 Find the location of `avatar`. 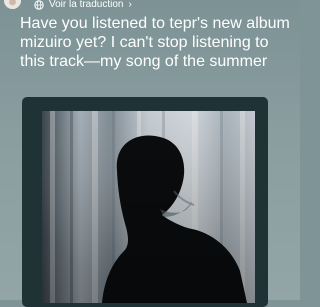

avatar is located at coordinates (12, 4).